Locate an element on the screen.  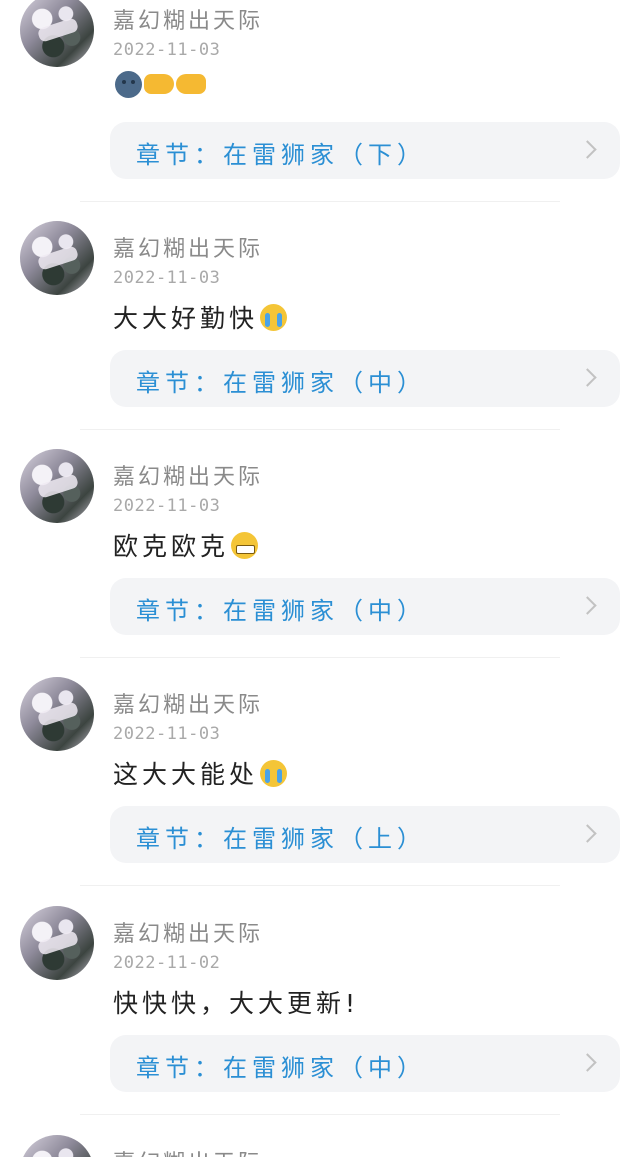
comment-text: 大大好勤快 is located at coordinates (200, 317).